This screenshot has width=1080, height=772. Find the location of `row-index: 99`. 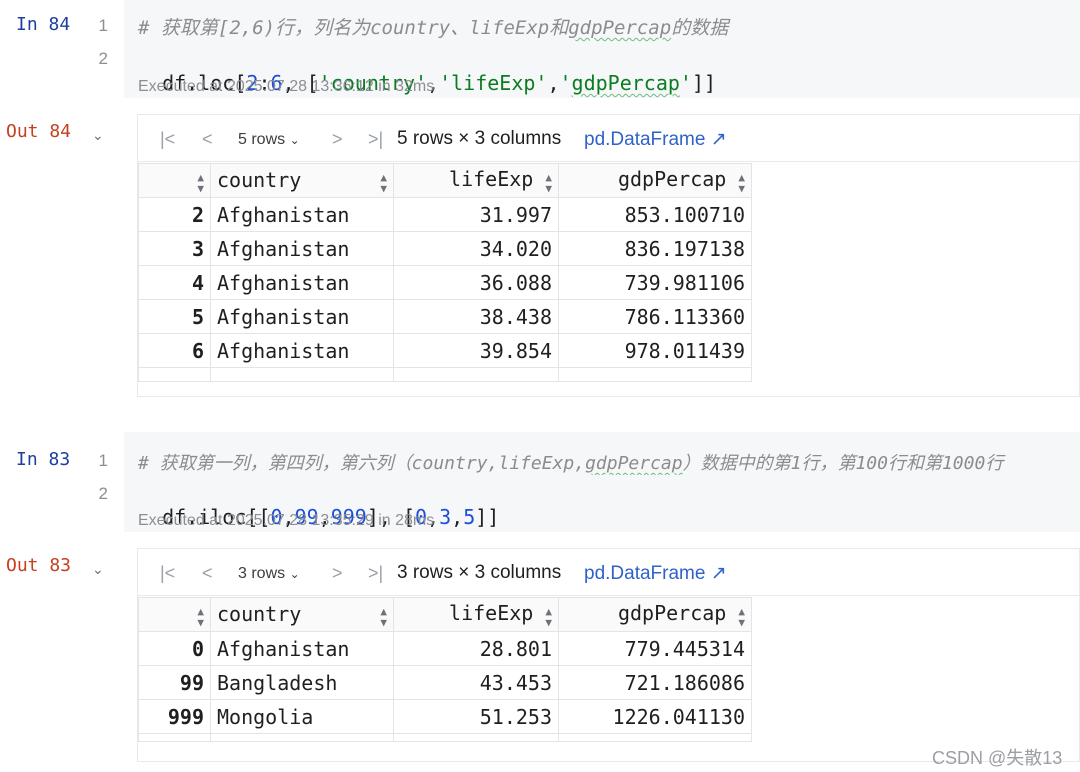

row-index: 99 is located at coordinates (174, 682).